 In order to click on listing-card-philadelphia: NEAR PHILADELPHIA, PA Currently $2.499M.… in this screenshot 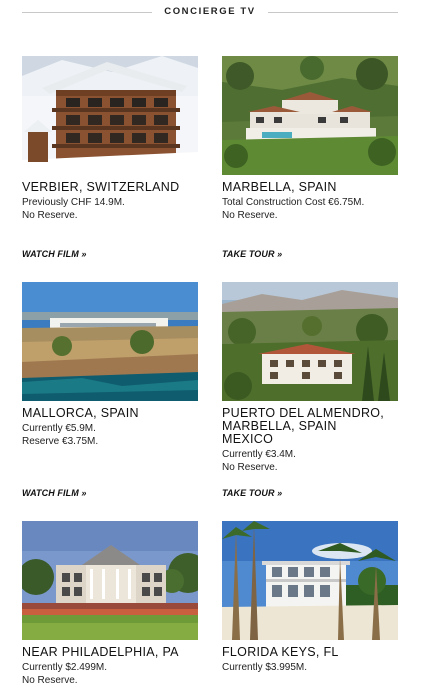, I will do `click(110, 609)`.